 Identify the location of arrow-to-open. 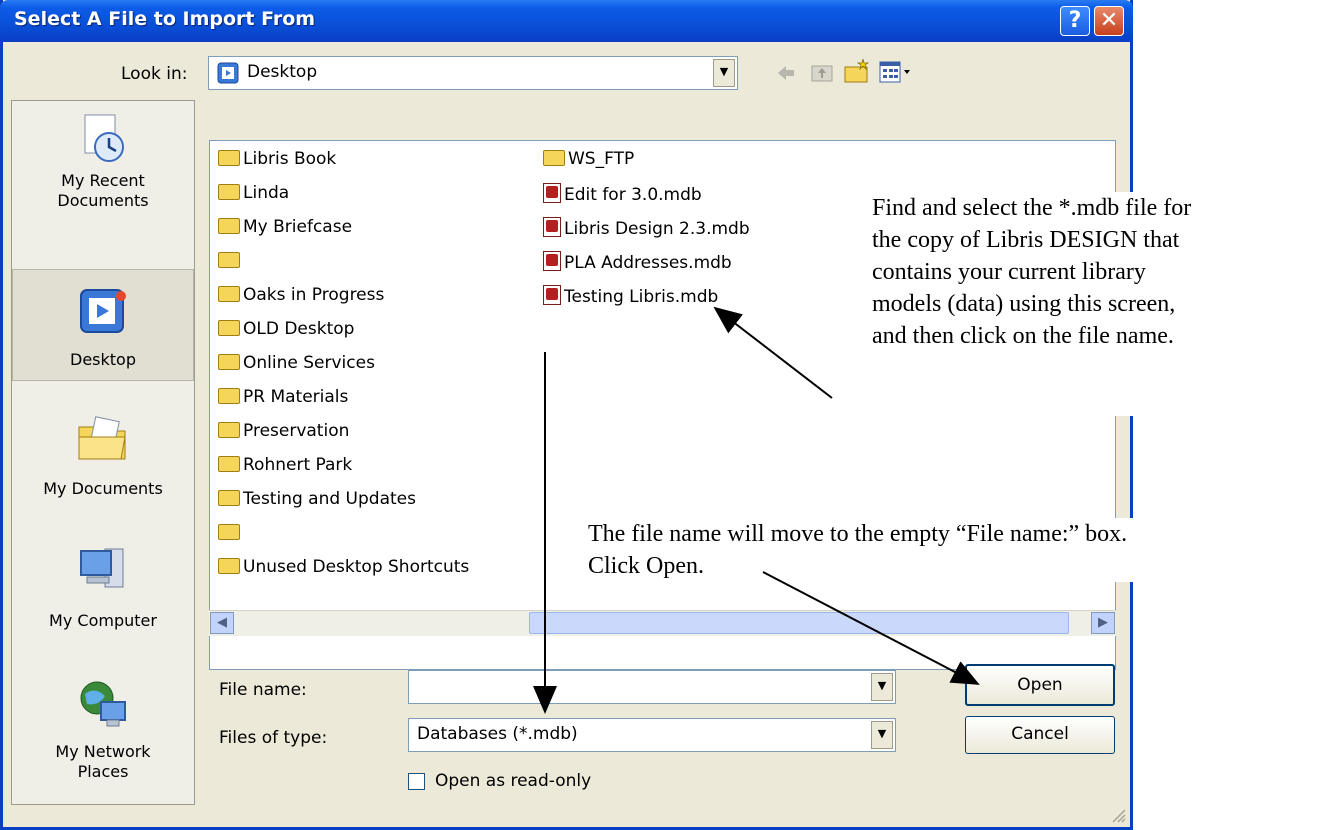
(871, 628).